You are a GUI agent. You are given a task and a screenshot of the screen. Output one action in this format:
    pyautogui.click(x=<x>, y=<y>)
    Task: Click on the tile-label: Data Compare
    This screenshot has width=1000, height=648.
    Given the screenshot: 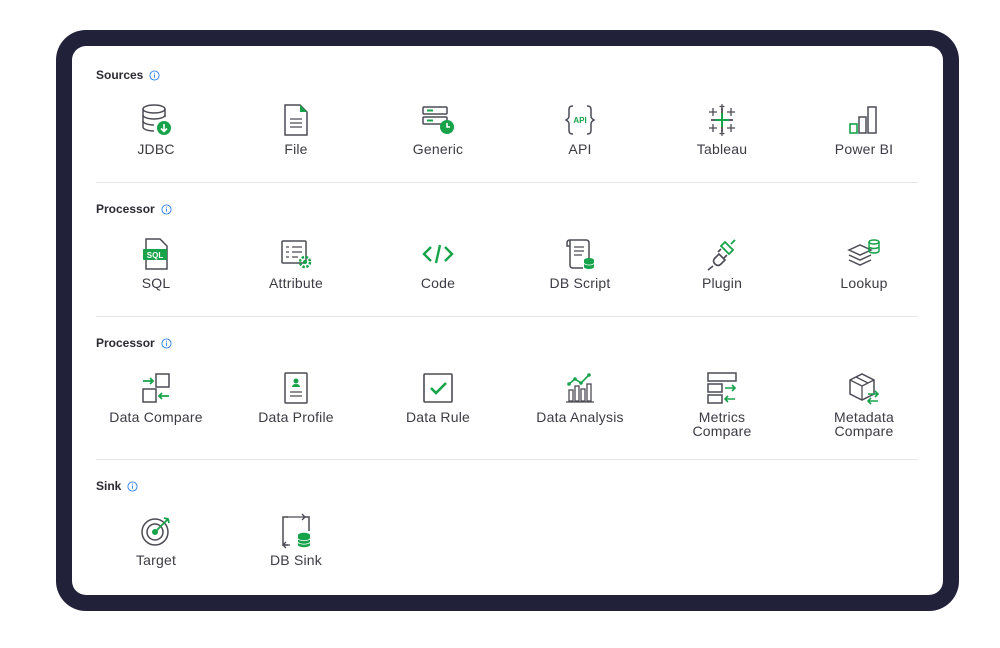 What is the action you would take?
    pyautogui.click(x=156, y=417)
    